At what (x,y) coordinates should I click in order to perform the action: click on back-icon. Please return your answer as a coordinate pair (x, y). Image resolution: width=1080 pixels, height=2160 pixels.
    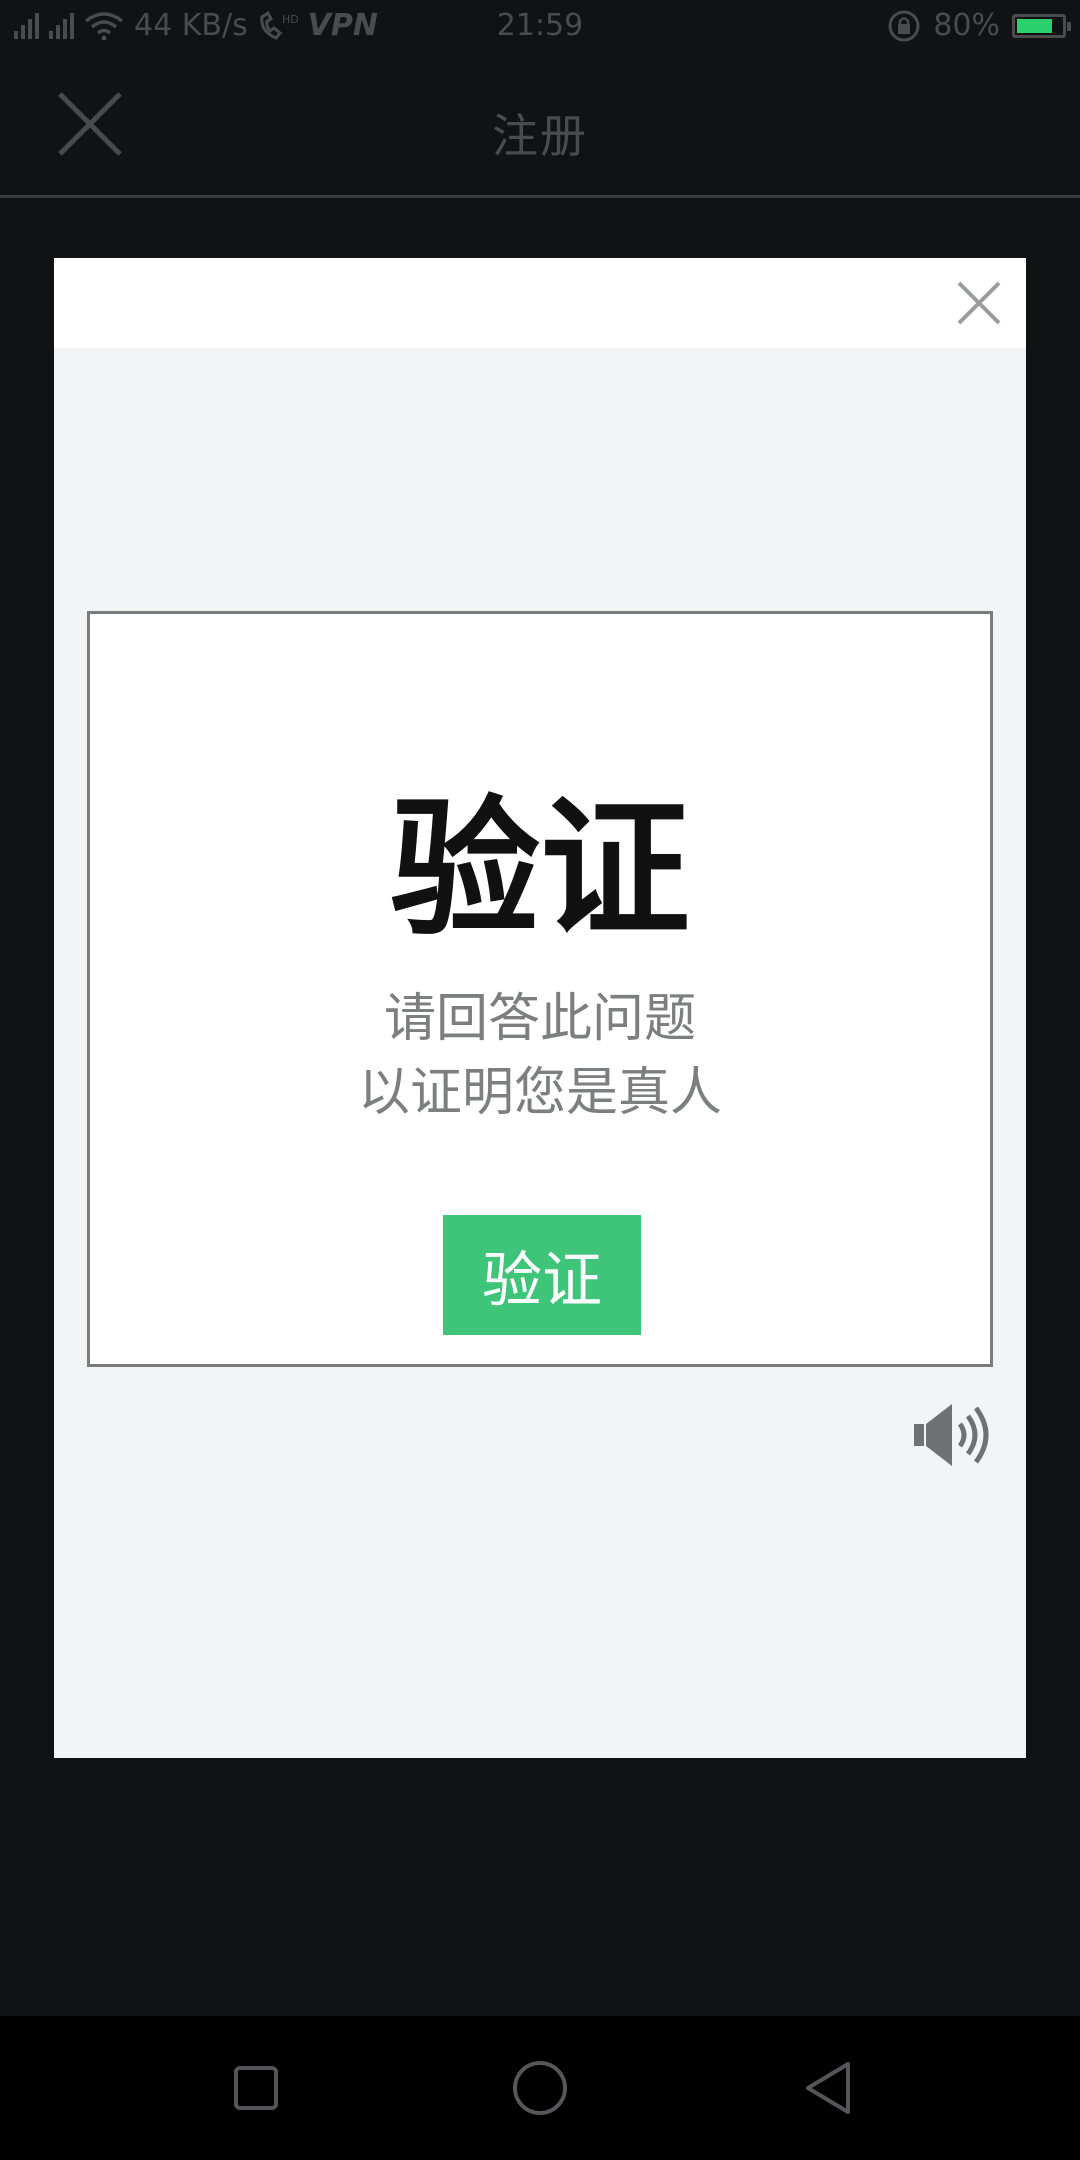
    Looking at the image, I should click on (830, 2088).